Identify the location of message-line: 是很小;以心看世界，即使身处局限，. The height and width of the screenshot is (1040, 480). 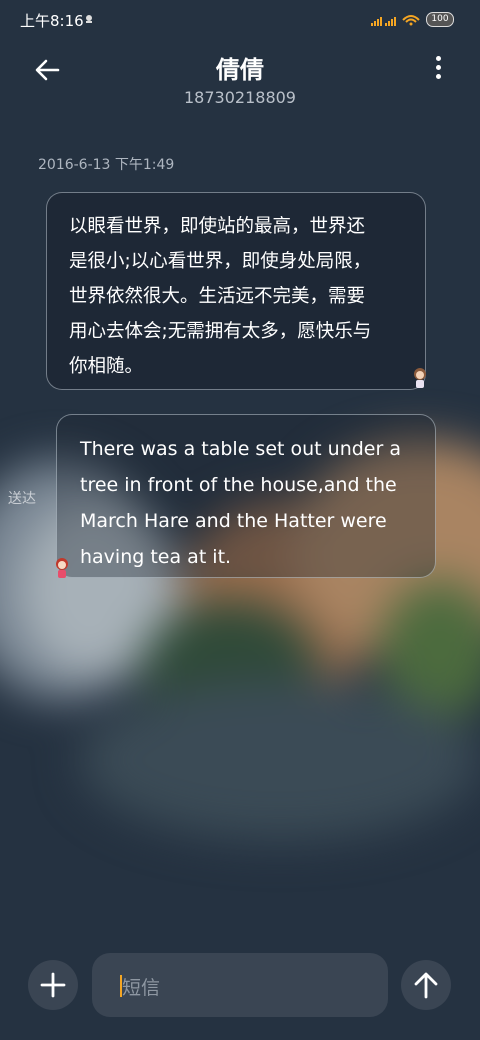
(220, 261).